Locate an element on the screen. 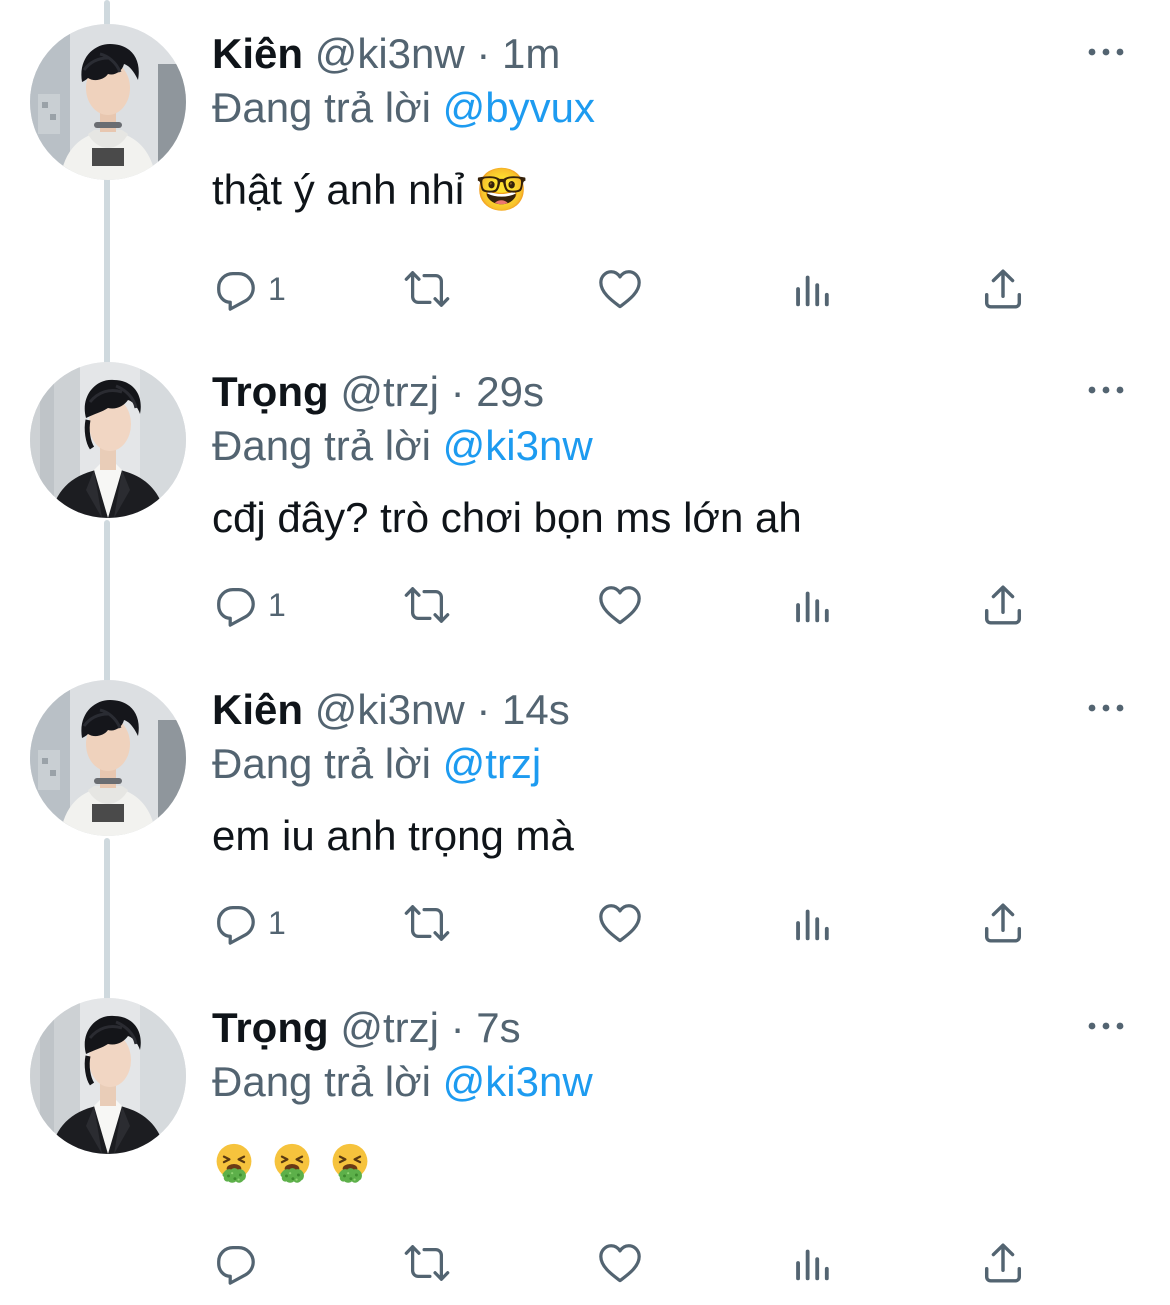 The width and height of the screenshot is (1170, 1305). timestamp: 1m is located at coordinates (531, 53).